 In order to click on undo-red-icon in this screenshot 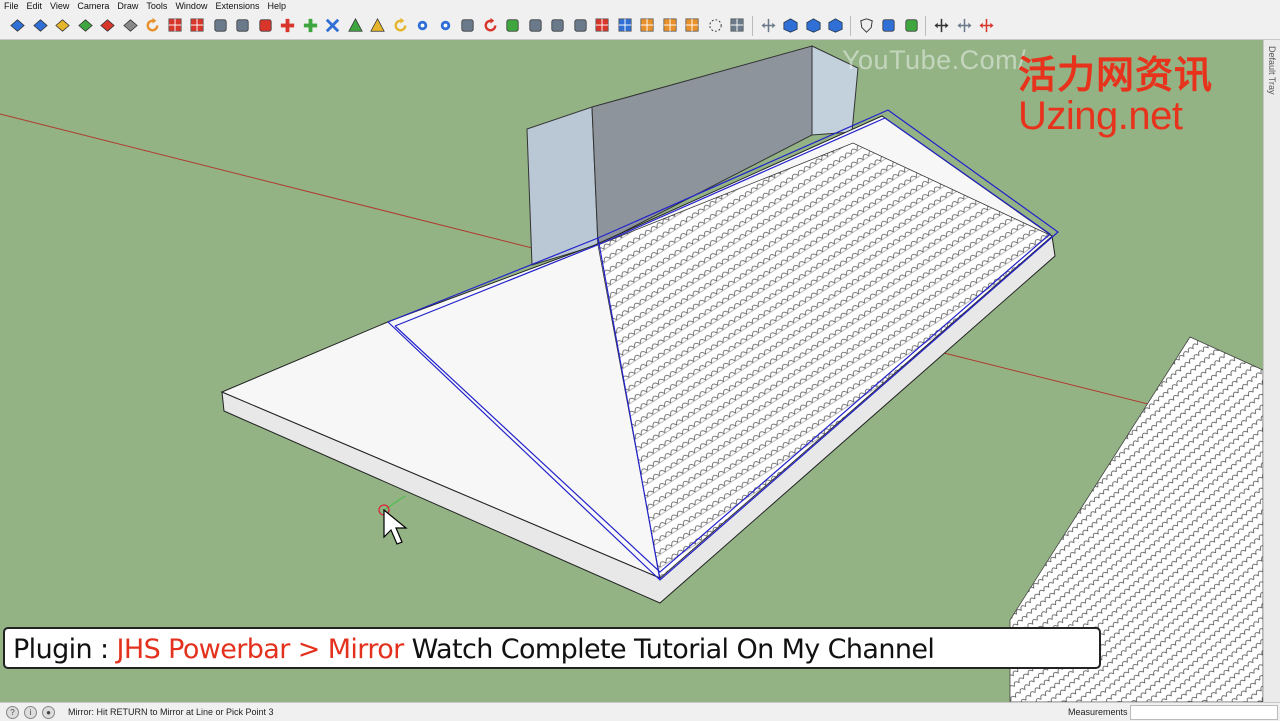, I will do `click(490, 25)`.